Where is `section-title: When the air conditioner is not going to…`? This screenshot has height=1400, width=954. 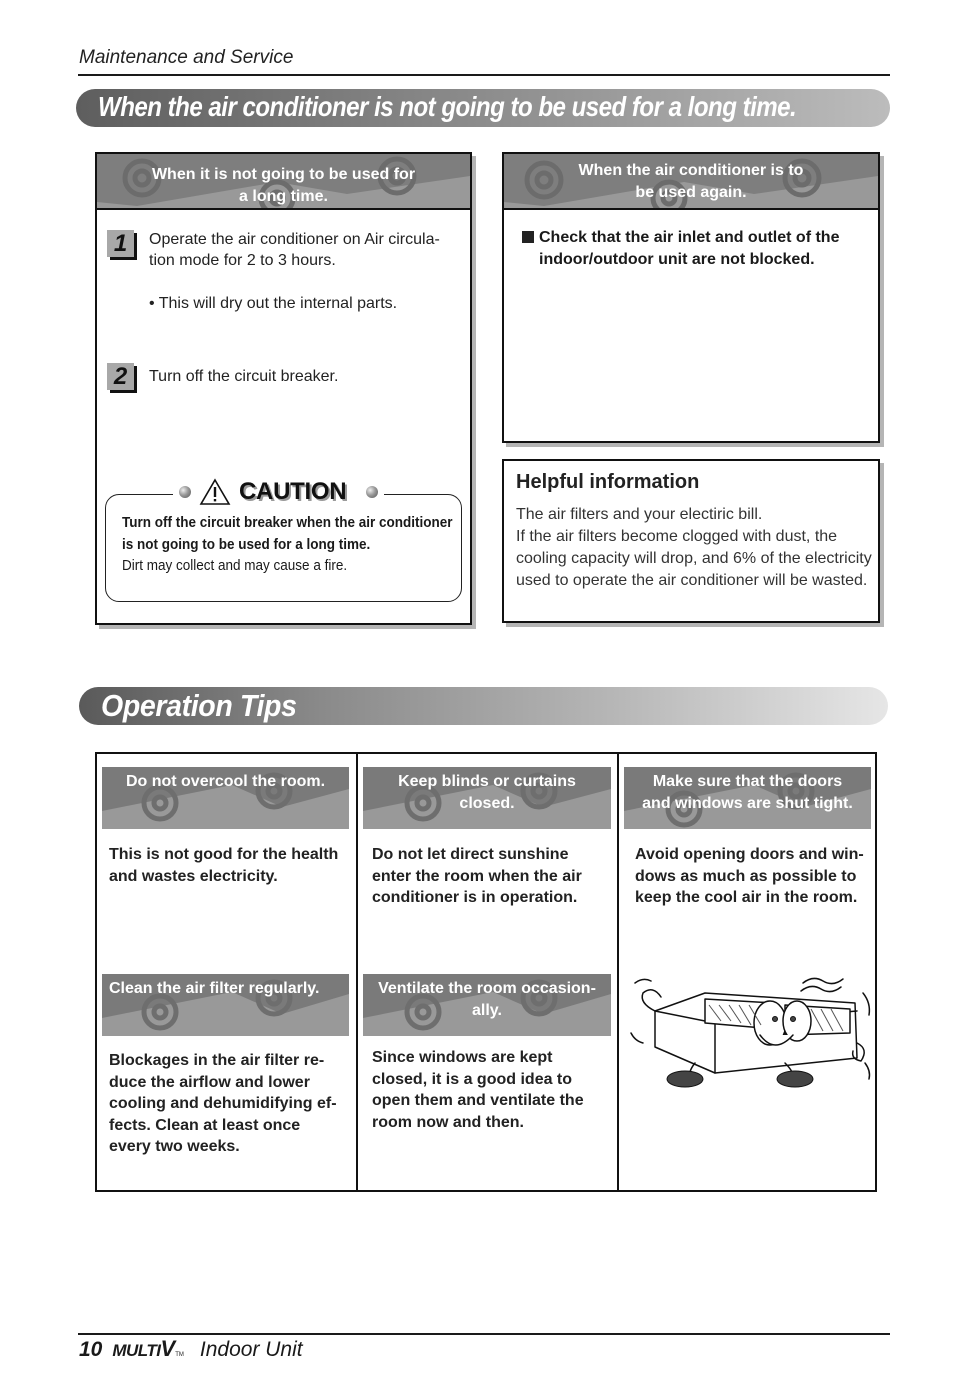
section-title: When the air conditioner is not going to… is located at coordinates (447, 106).